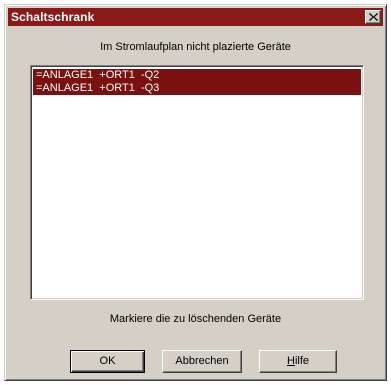  I want to click on ok-button-label: OK, so click(107, 361).